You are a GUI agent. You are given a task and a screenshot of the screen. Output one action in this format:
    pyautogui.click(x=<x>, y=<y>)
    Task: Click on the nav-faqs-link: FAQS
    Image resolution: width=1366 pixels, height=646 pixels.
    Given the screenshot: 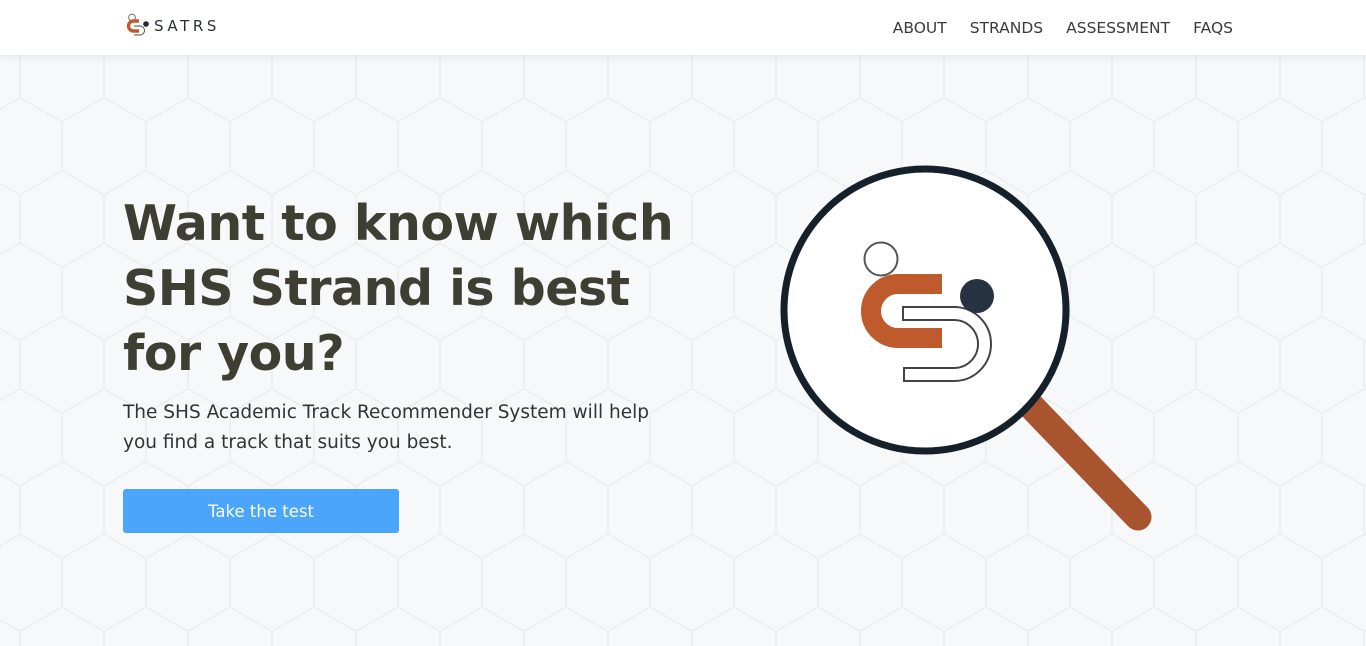 What is the action you would take?
    pyautogui.click(x=1213, y=28)
    